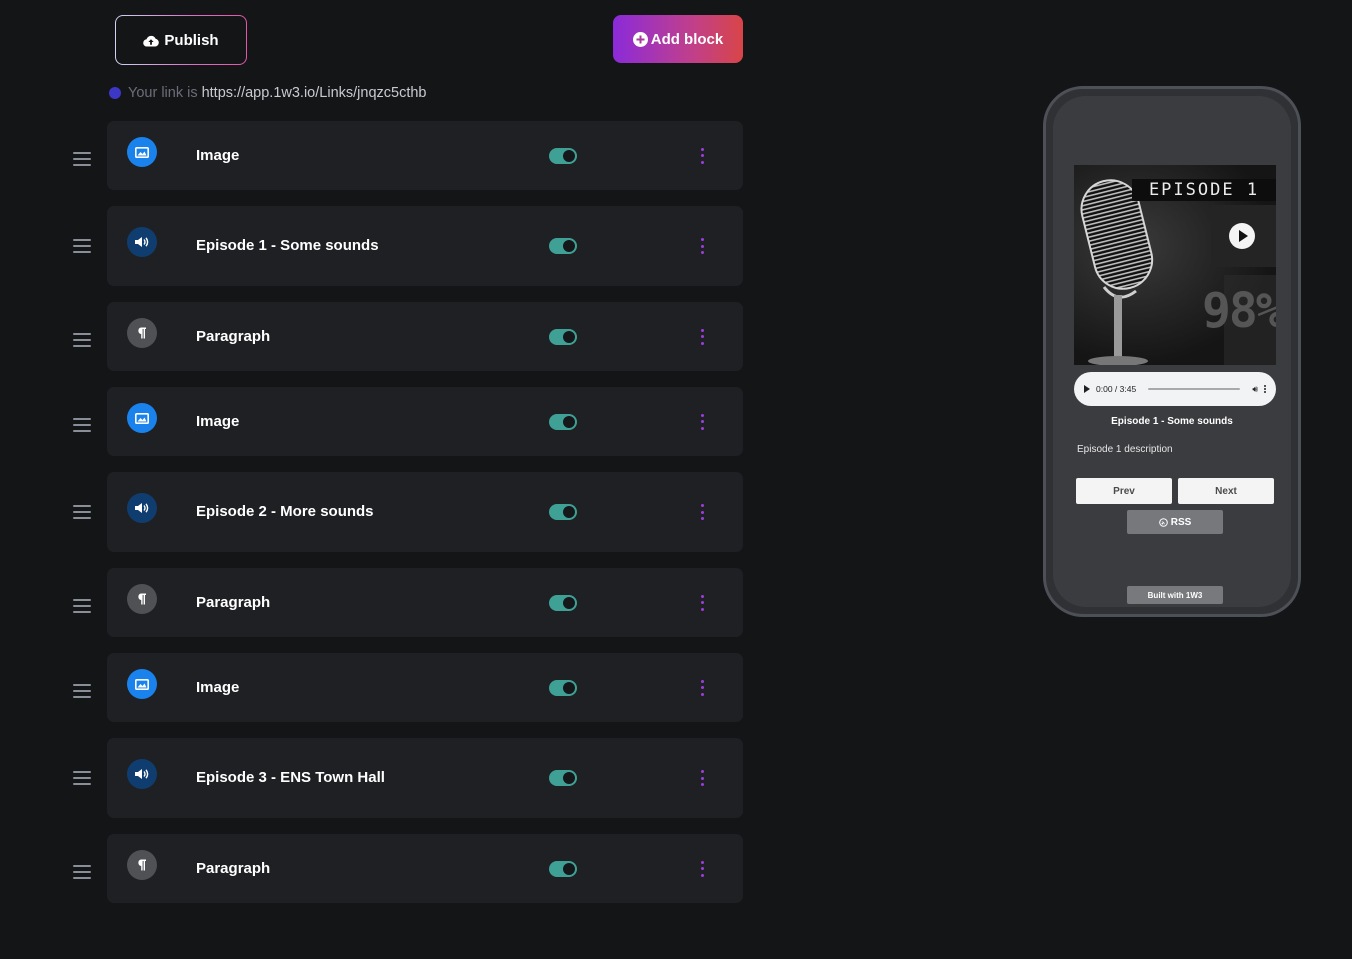 The image size is (1352, 959). I want to click on next-button: Next, so click(1226, 491).